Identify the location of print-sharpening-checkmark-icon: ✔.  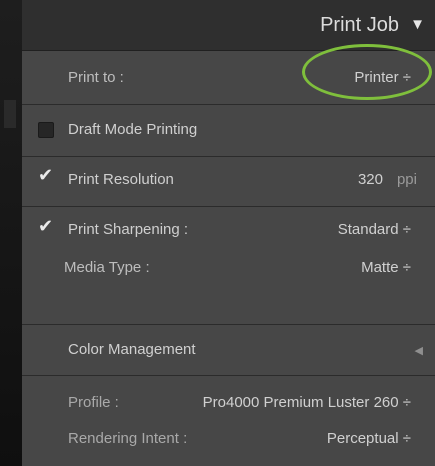
(45, 226).